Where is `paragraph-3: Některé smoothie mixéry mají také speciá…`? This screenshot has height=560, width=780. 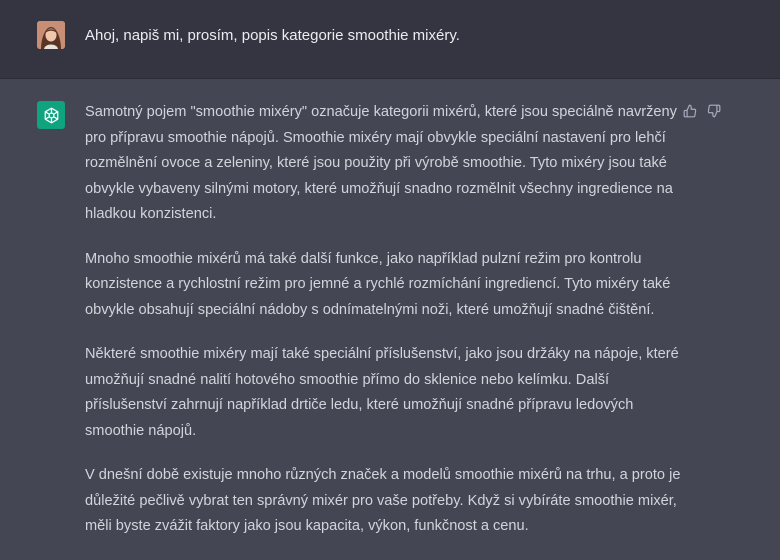
paragraph-3: Některé smoothie mixéry mají také speciá… is located at coordinates (382, 393).